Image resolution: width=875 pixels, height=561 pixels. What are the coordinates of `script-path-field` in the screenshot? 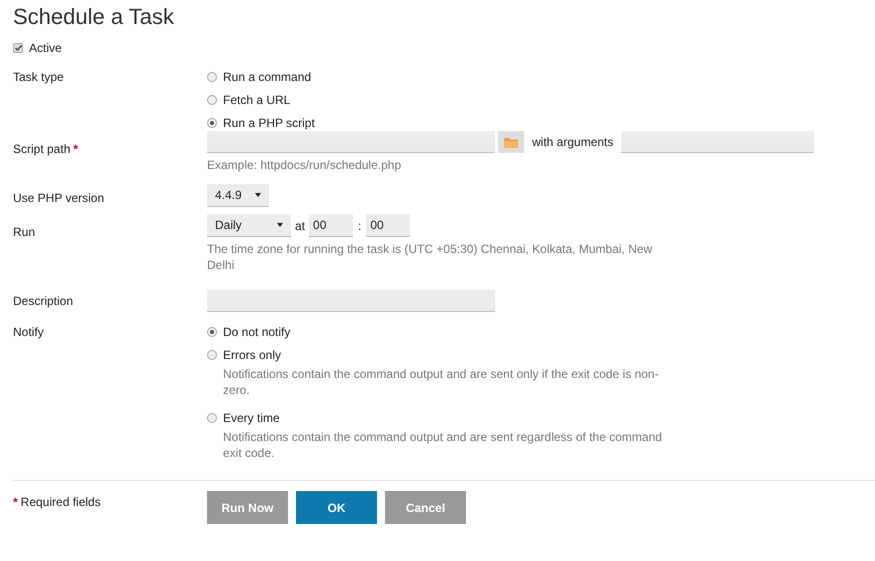 It's located at (351, 142).